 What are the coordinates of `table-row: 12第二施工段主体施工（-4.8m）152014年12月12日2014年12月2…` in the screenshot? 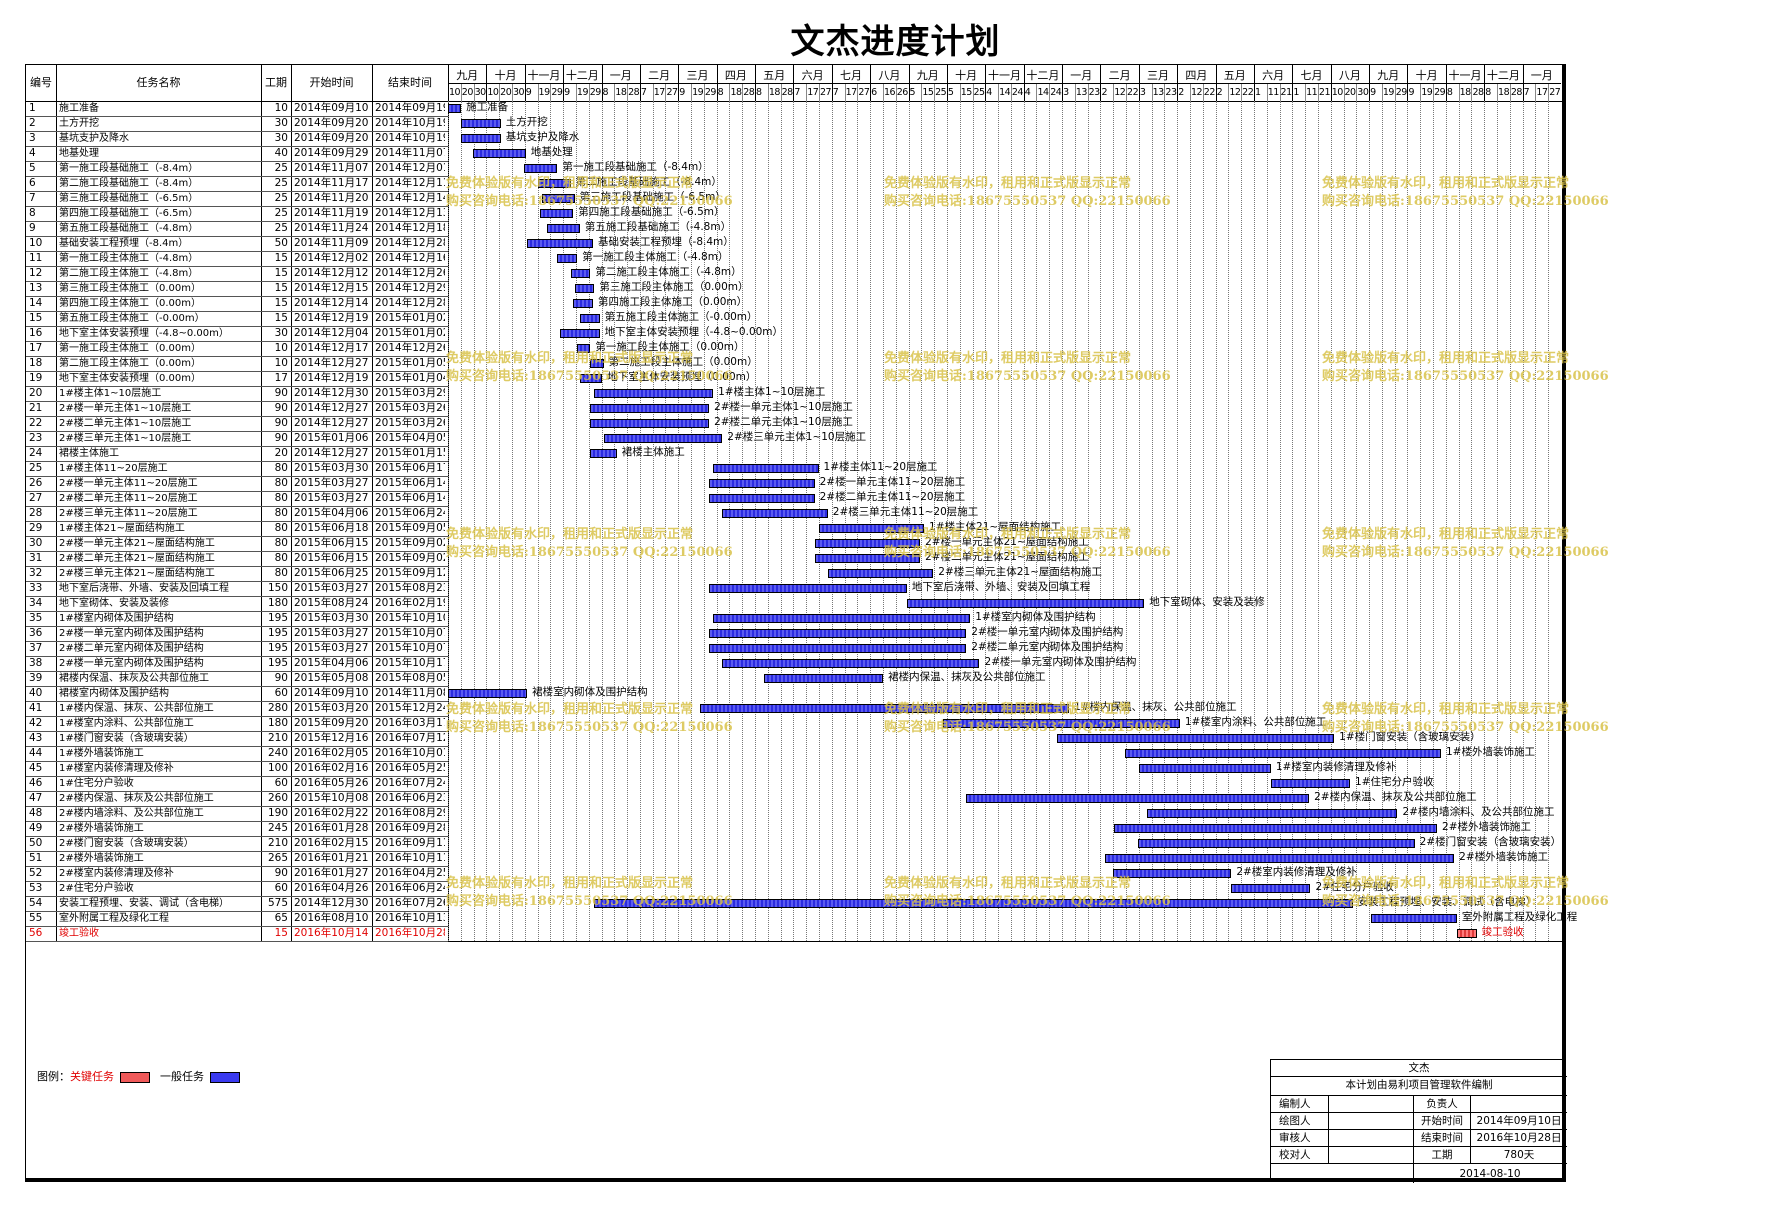 It's located at (237, 273).